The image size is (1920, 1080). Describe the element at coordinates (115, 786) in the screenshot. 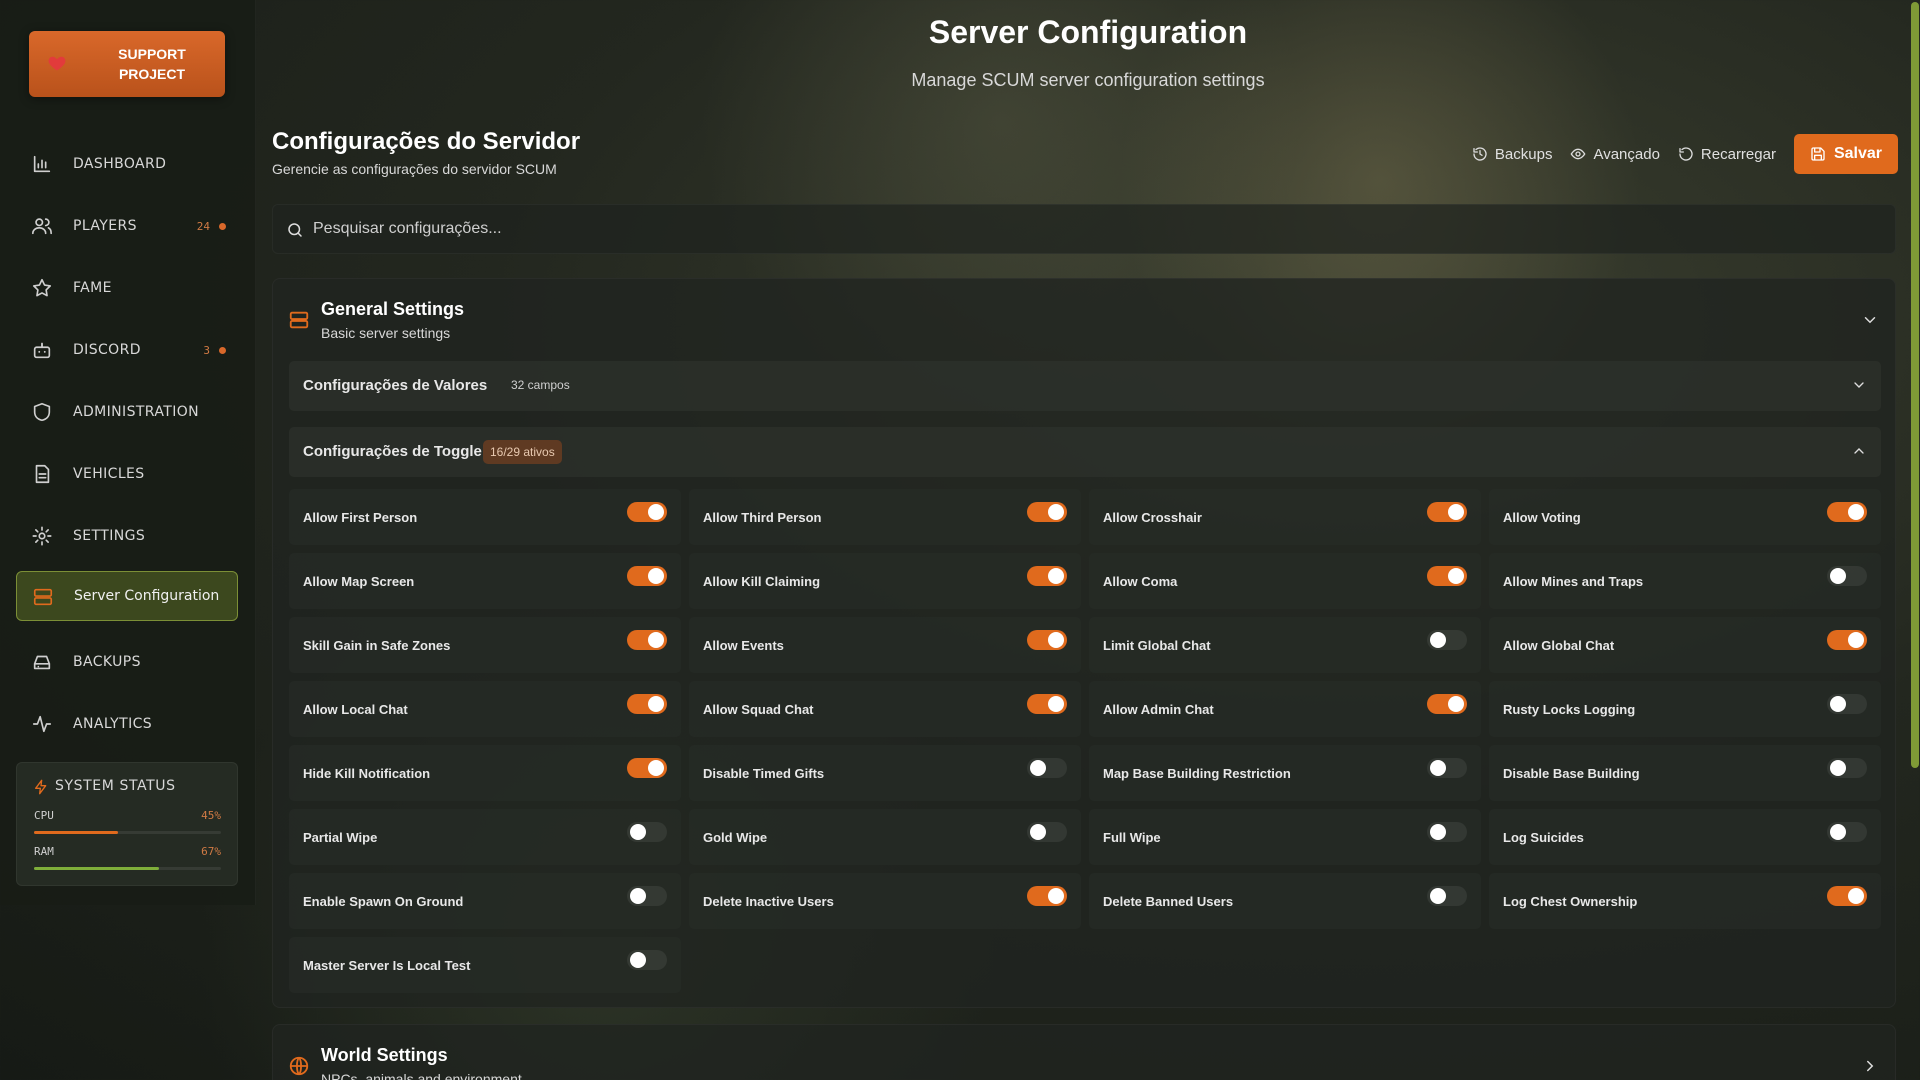

I see `system-status-title: SYSTEM STATUS` at that location.